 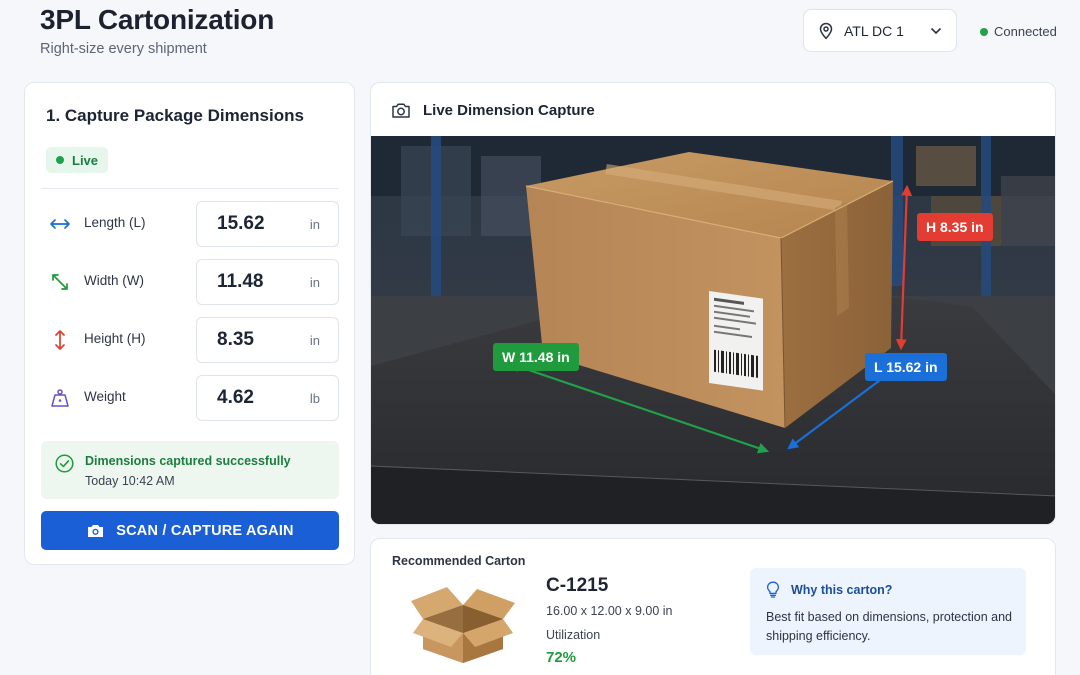 I want to click on live-badge: Live, so click(x=77, y=160).